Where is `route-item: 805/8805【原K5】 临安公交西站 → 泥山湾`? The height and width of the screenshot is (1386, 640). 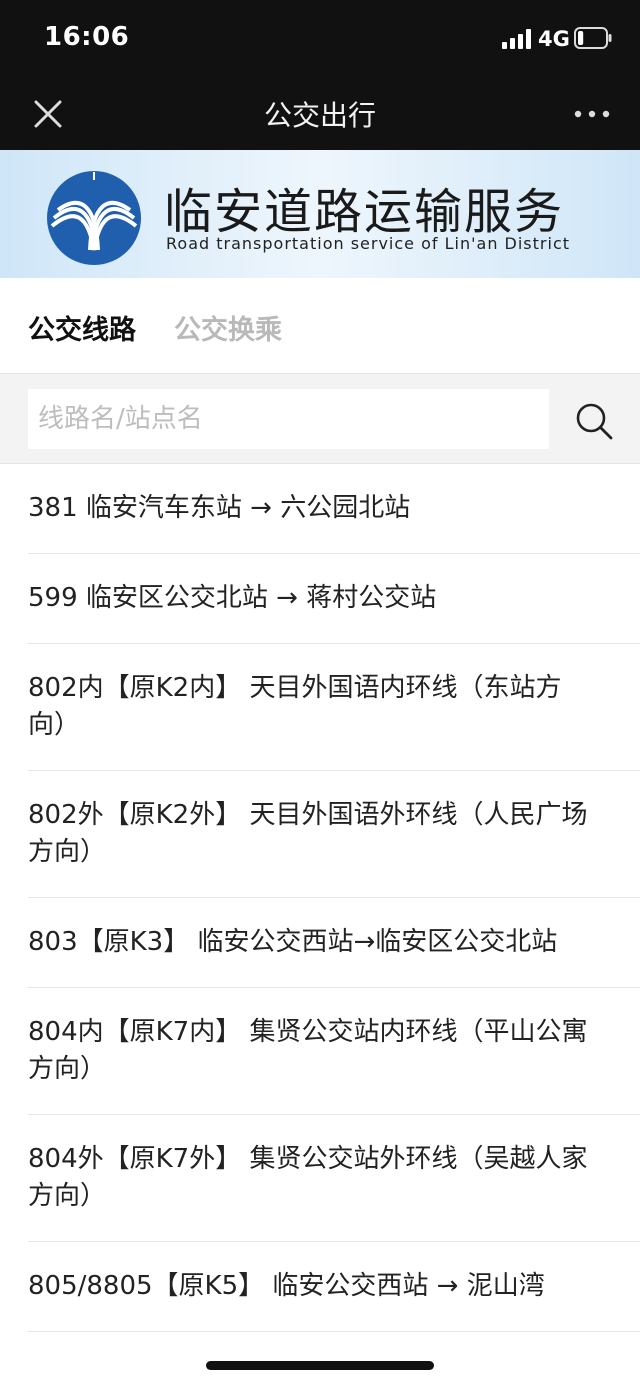 route-item: 805/8805【原K5】 临安公交西站 → 泥山湾 is located at coordinates (334, 1287).